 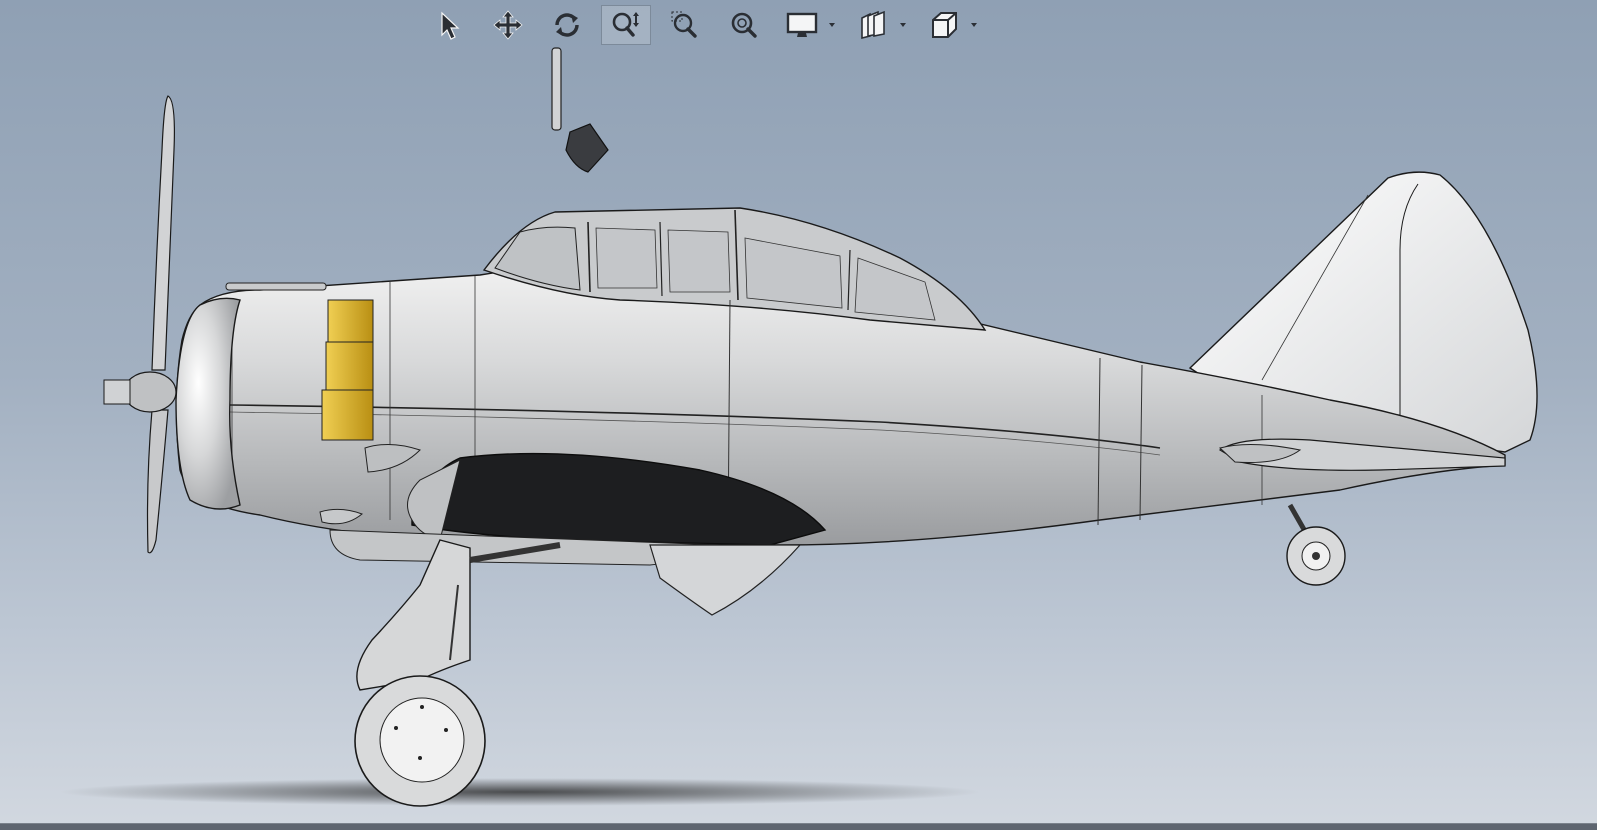 What do you see at coordinates (208, 403) in the screenshot?
I see `engine-cowl` at bounding box center [208, 403].